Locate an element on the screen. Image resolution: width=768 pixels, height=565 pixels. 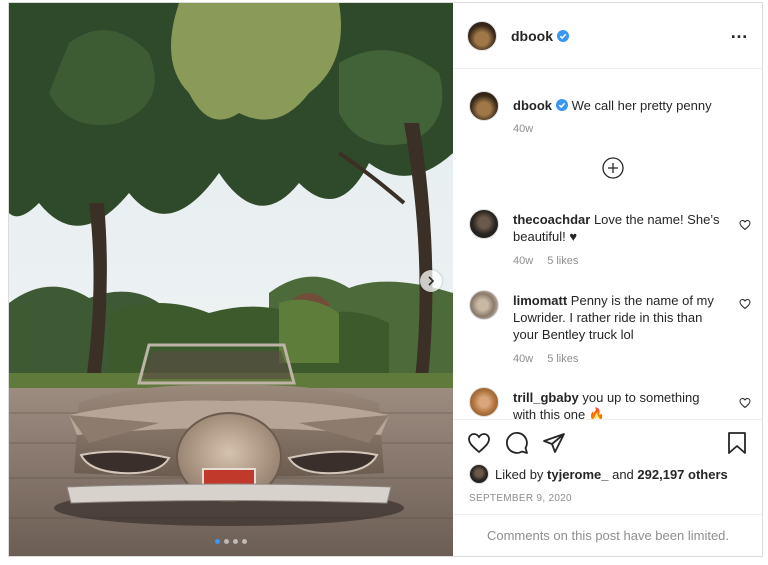
caption-age: 40w is located at coordinates (523, 129).